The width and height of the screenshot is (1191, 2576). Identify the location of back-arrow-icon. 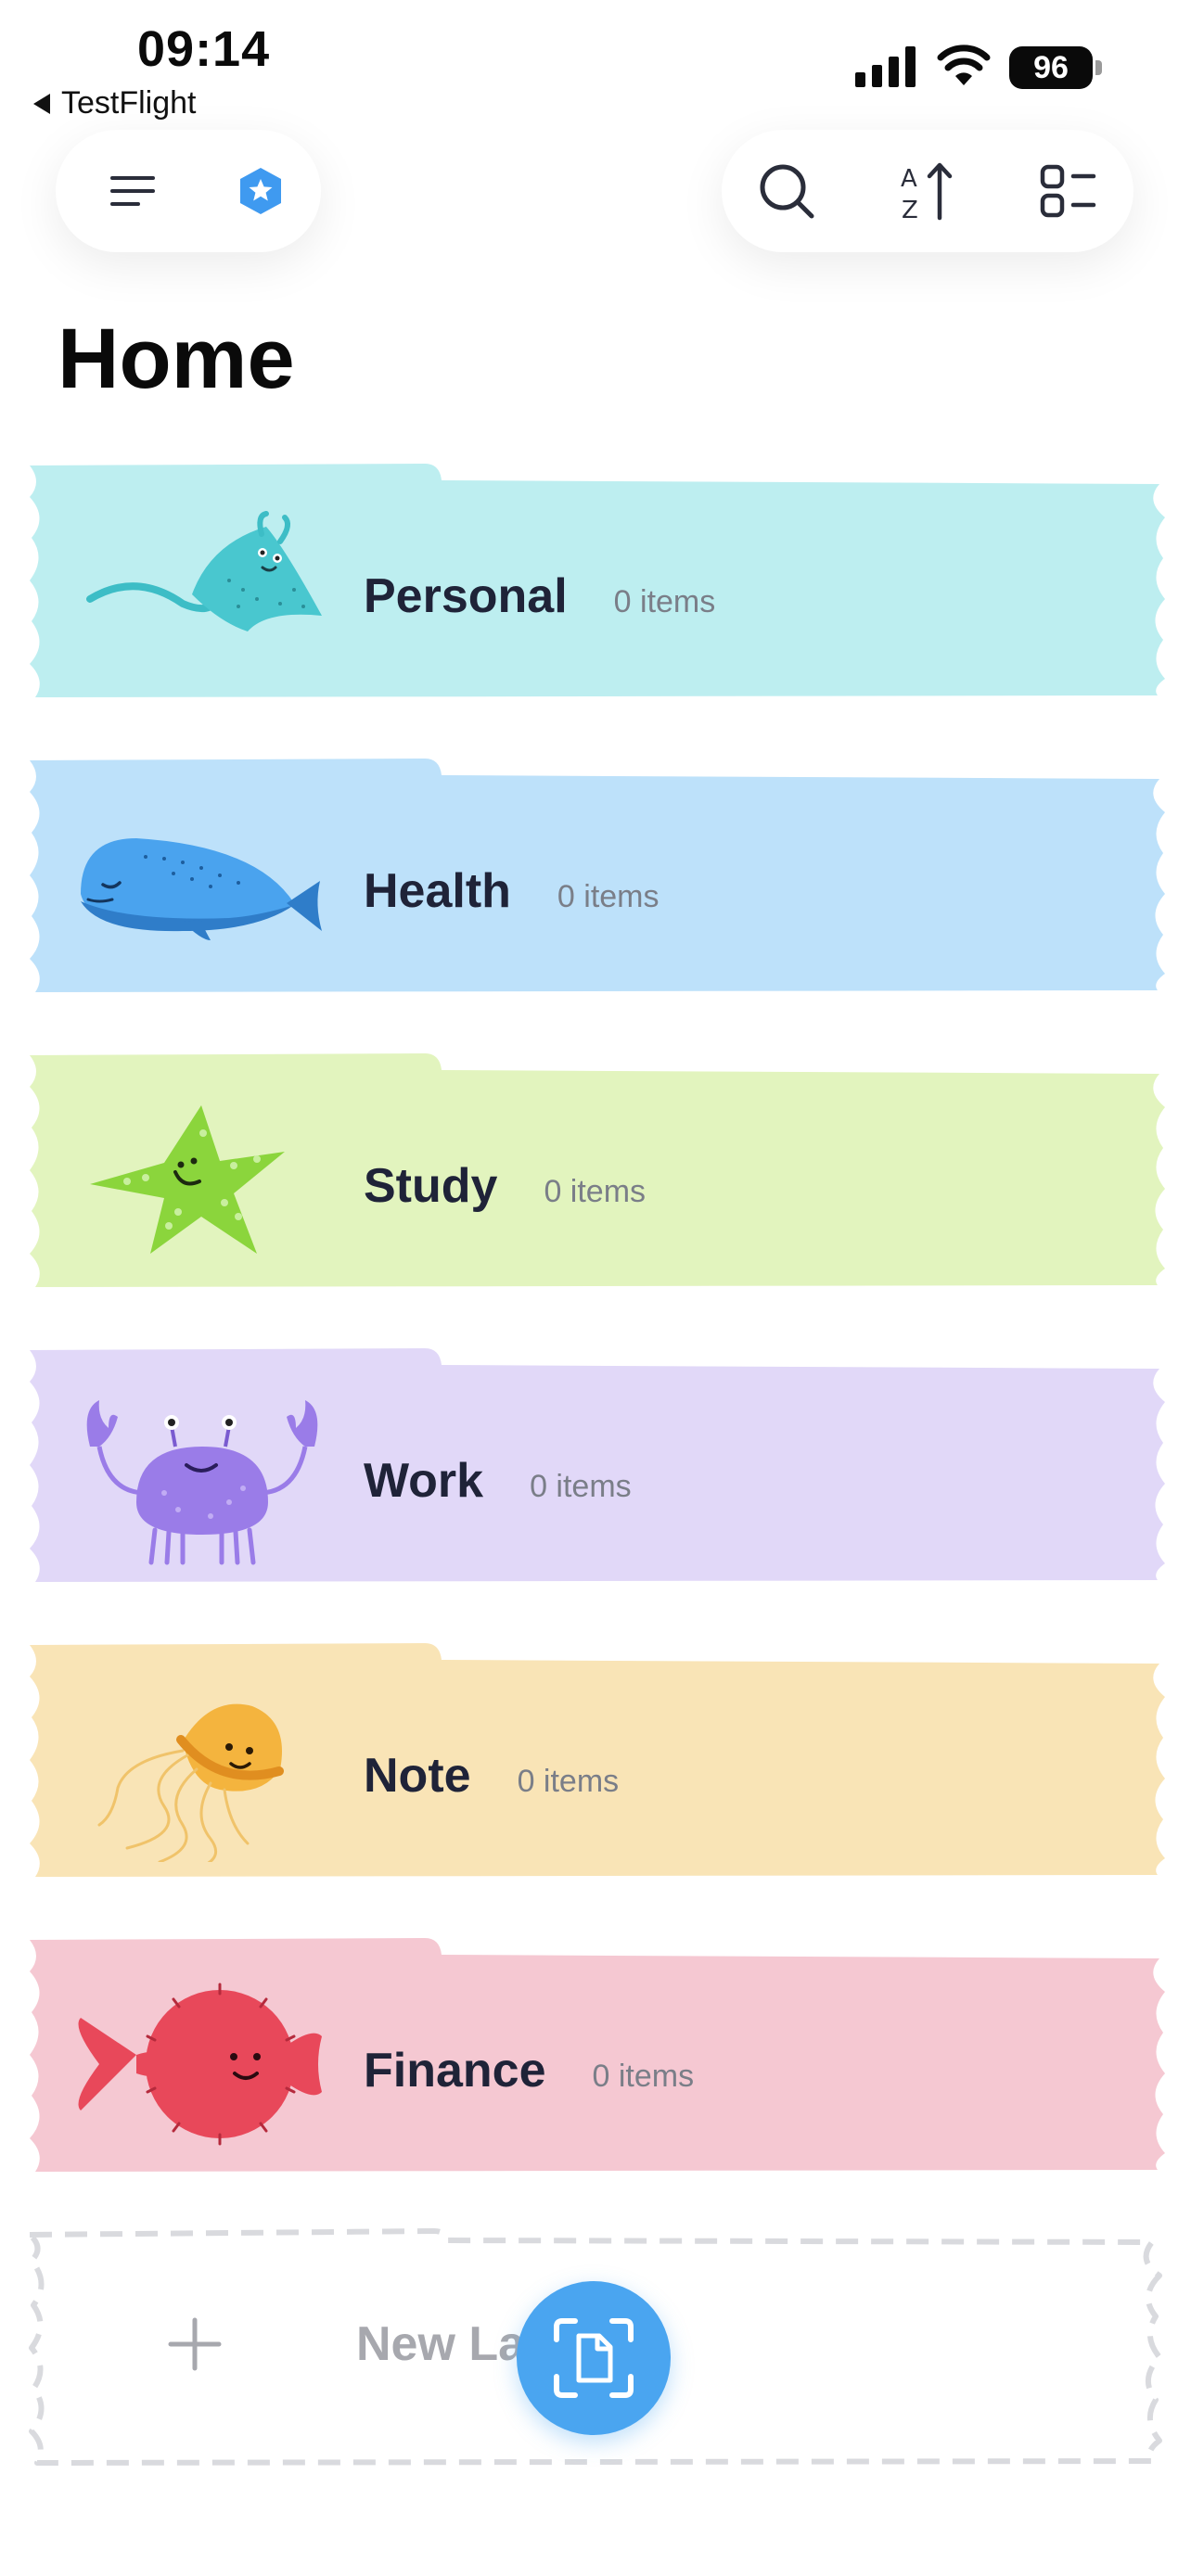
(41, 103).